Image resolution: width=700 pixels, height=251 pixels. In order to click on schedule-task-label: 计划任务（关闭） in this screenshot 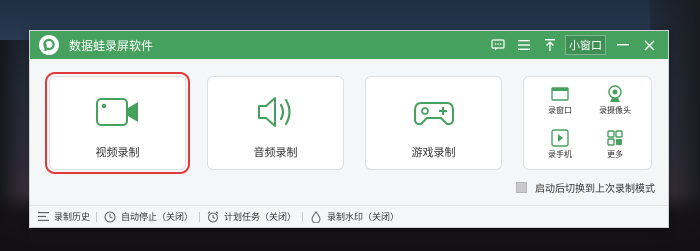, I will do `click(260, 218)`.